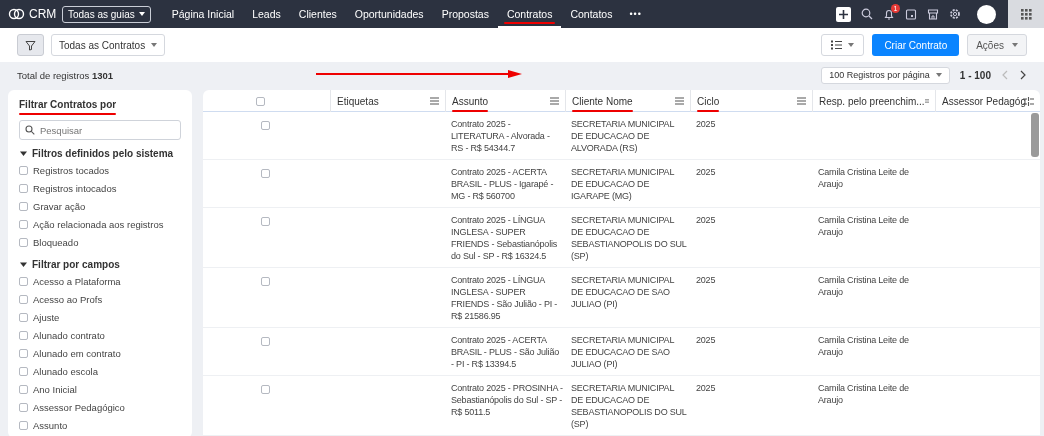 This screenshot has height=436, width=1044. Describe the element at coordinates (708, 101) in the screenshot. I see `column-header: Ciclo` at that location.